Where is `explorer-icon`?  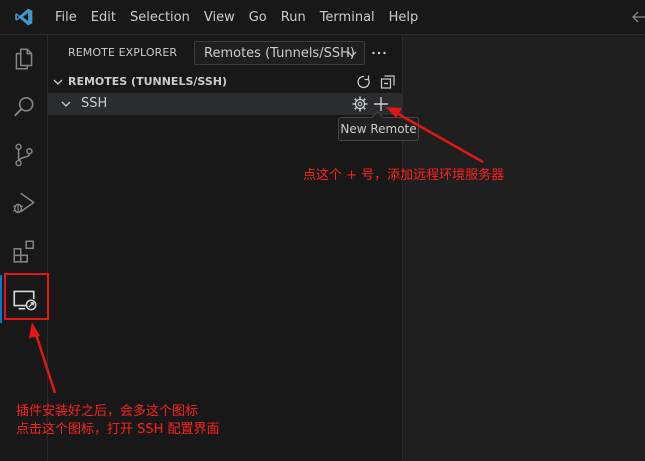
explorer-icon is located at coordinates (24, 59).